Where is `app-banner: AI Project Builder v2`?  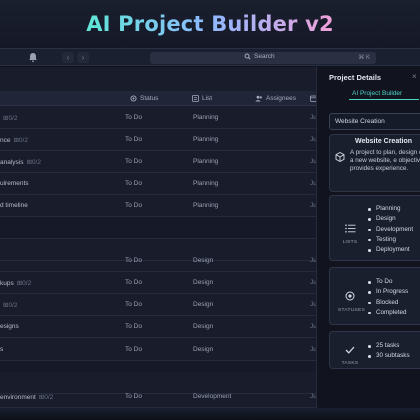 app-banner: AI Project Builder v2 is located at coordinates (210, 24).